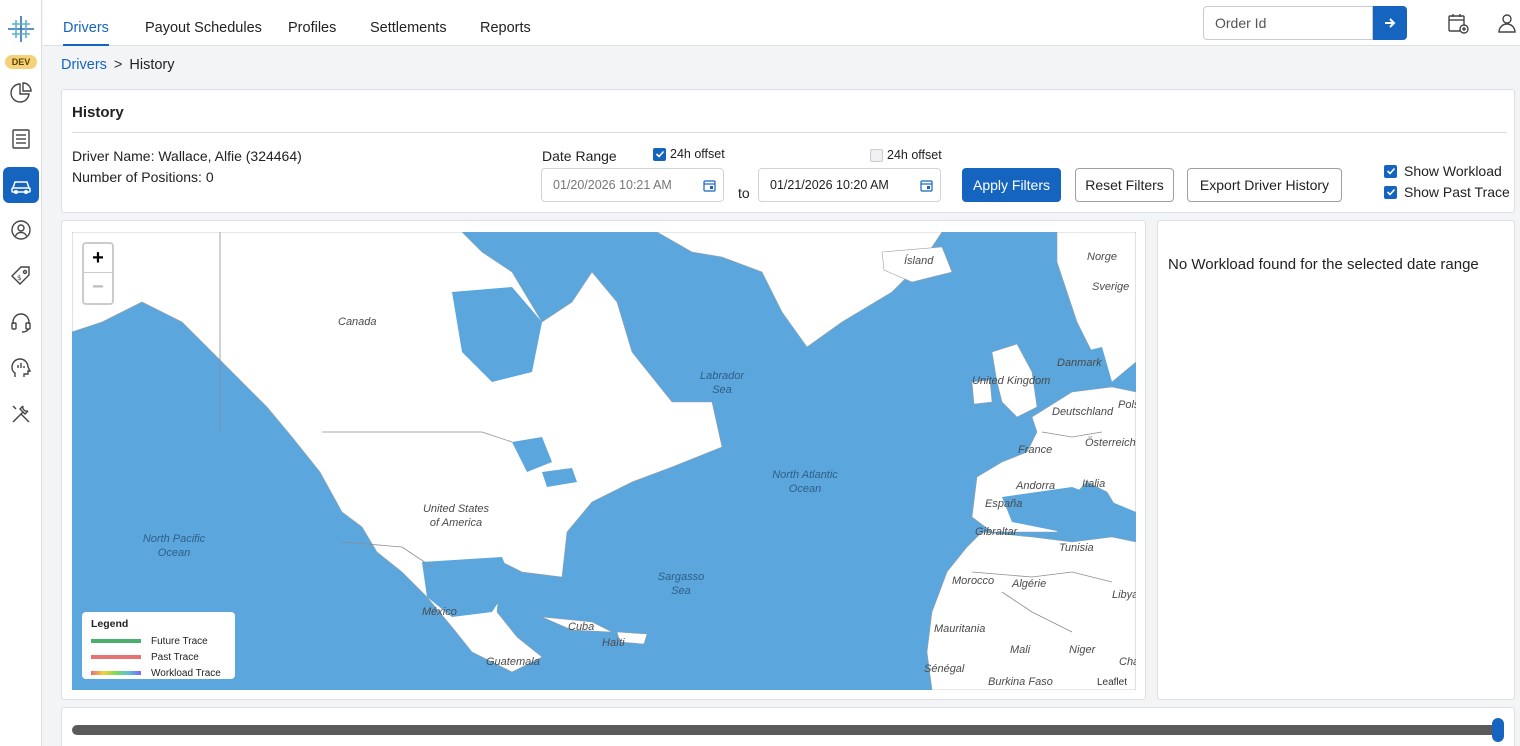  I want to click on tools-icon, so click(21, 414).